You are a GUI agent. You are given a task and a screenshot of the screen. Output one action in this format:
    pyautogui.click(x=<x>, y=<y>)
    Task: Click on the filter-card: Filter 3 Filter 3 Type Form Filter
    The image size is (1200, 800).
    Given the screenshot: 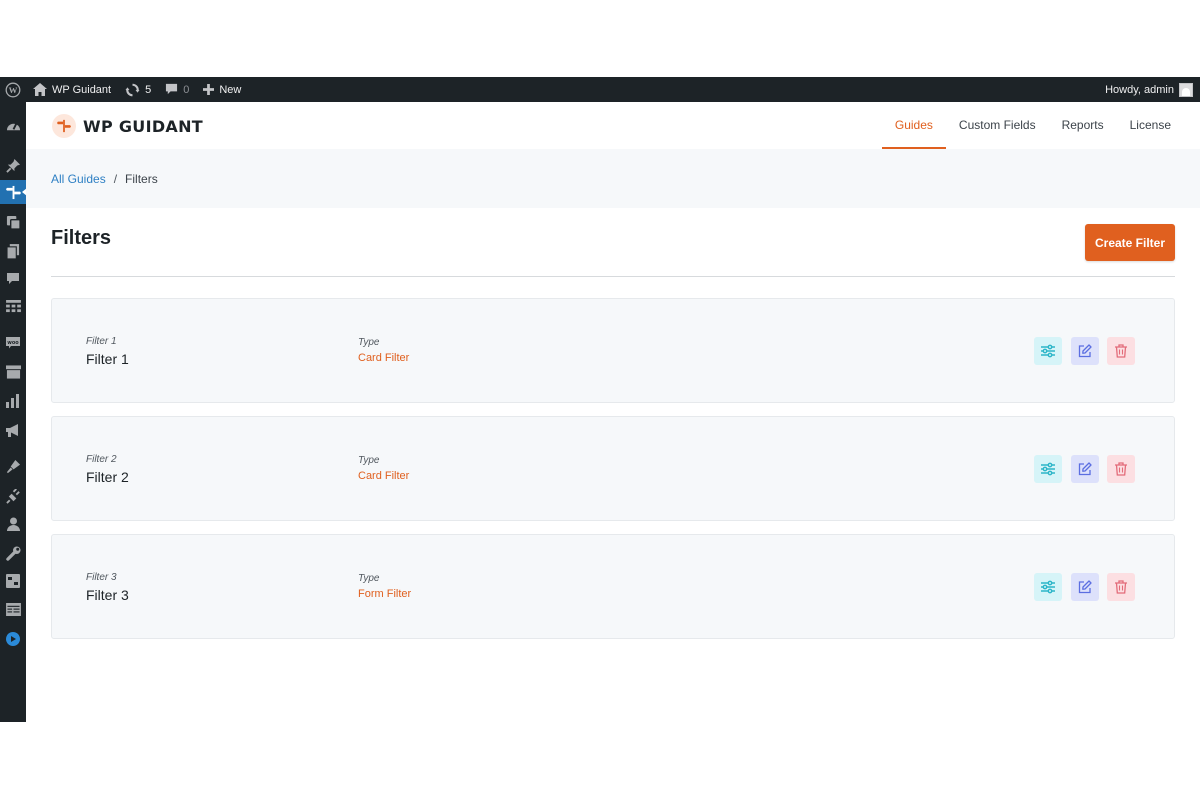 What is the action you would take?
    pyautogui.click(x=613, y=586)
    